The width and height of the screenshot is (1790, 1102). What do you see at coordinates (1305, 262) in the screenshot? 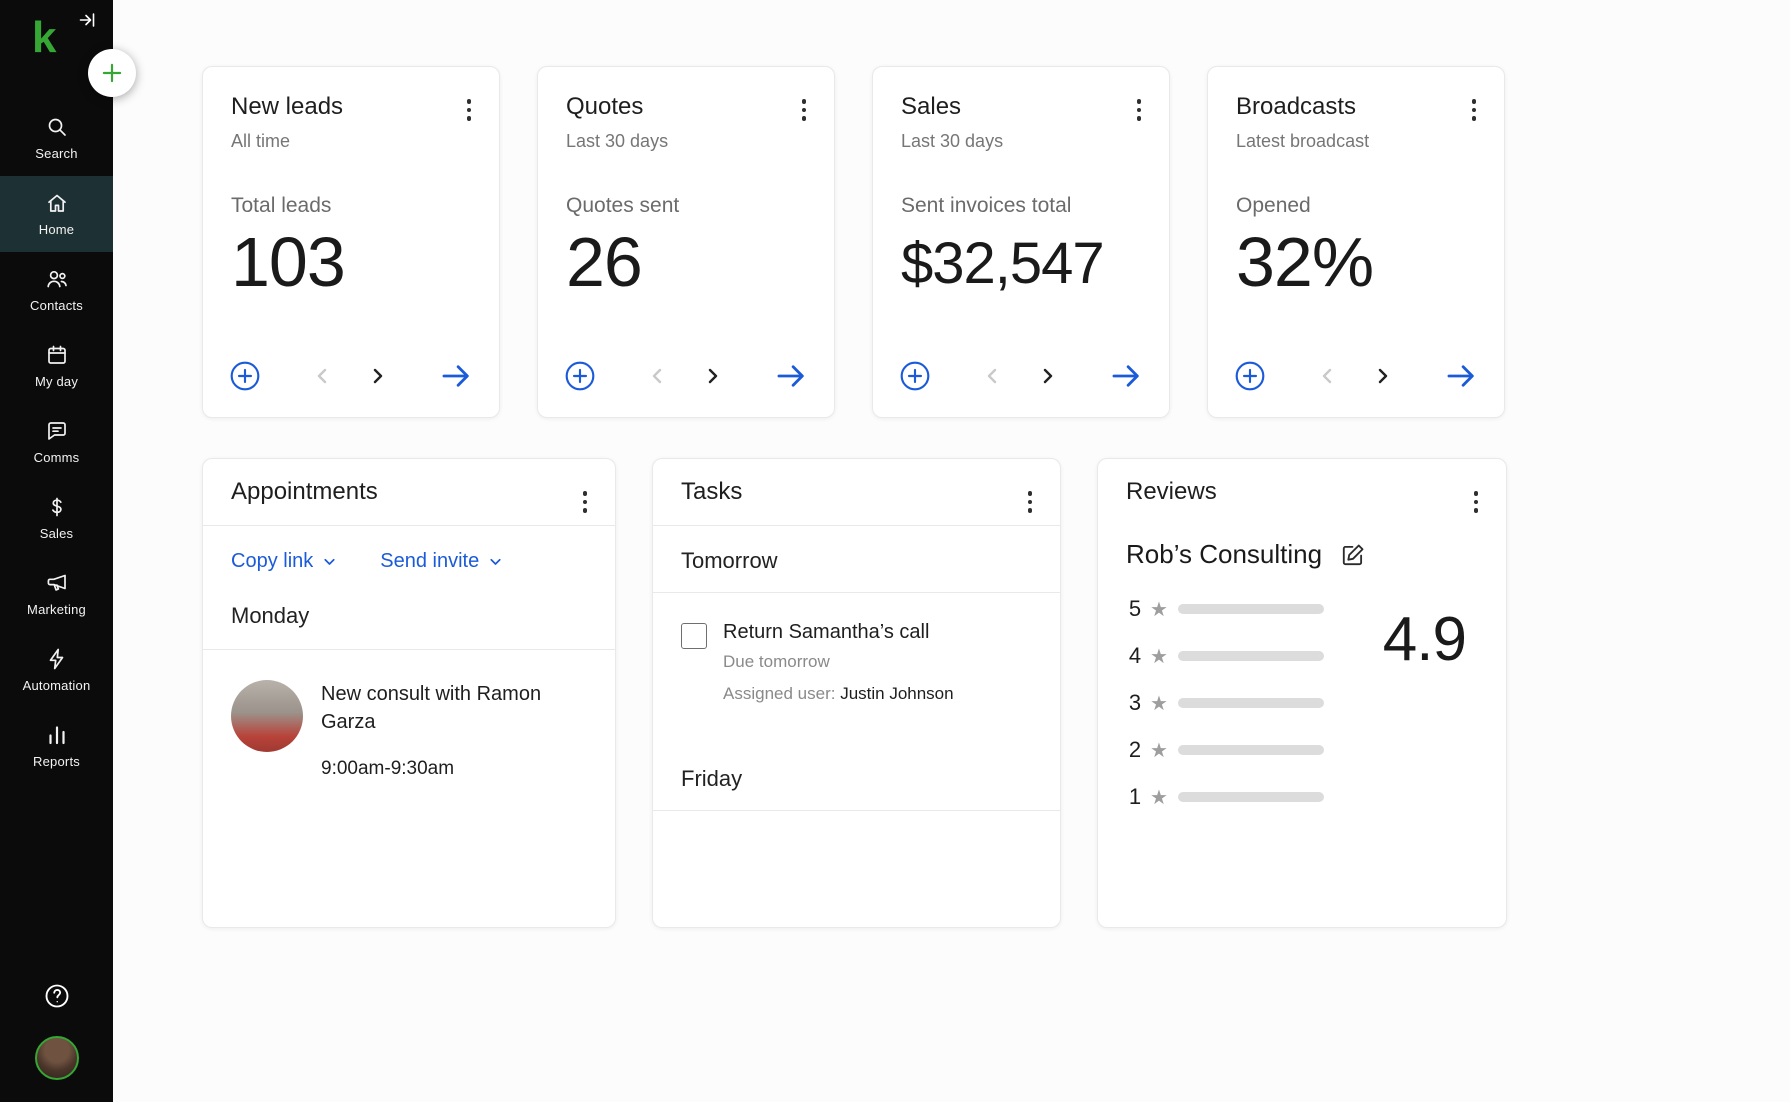
I see `metric-value: 32%` at bounding box center [1305, 262].